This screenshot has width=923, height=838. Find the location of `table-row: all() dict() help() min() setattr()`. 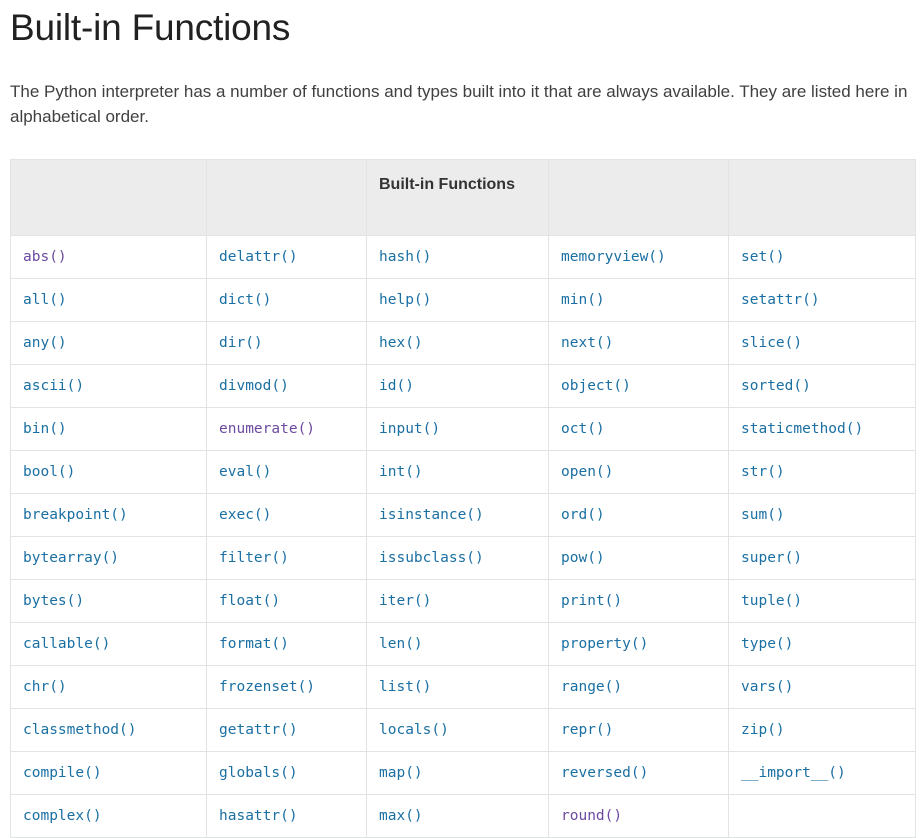

table-row: all() dict() help() min() setattr() is located at coordinates (463, 299).